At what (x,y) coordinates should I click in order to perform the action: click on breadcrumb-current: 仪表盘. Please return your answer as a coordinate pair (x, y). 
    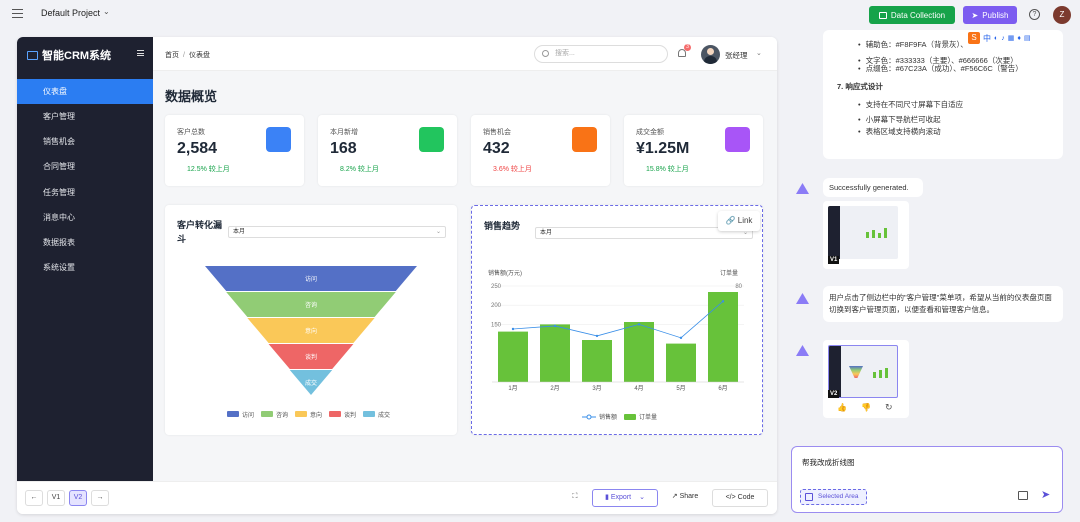
    Looking at the image, I should click on (199, 55).